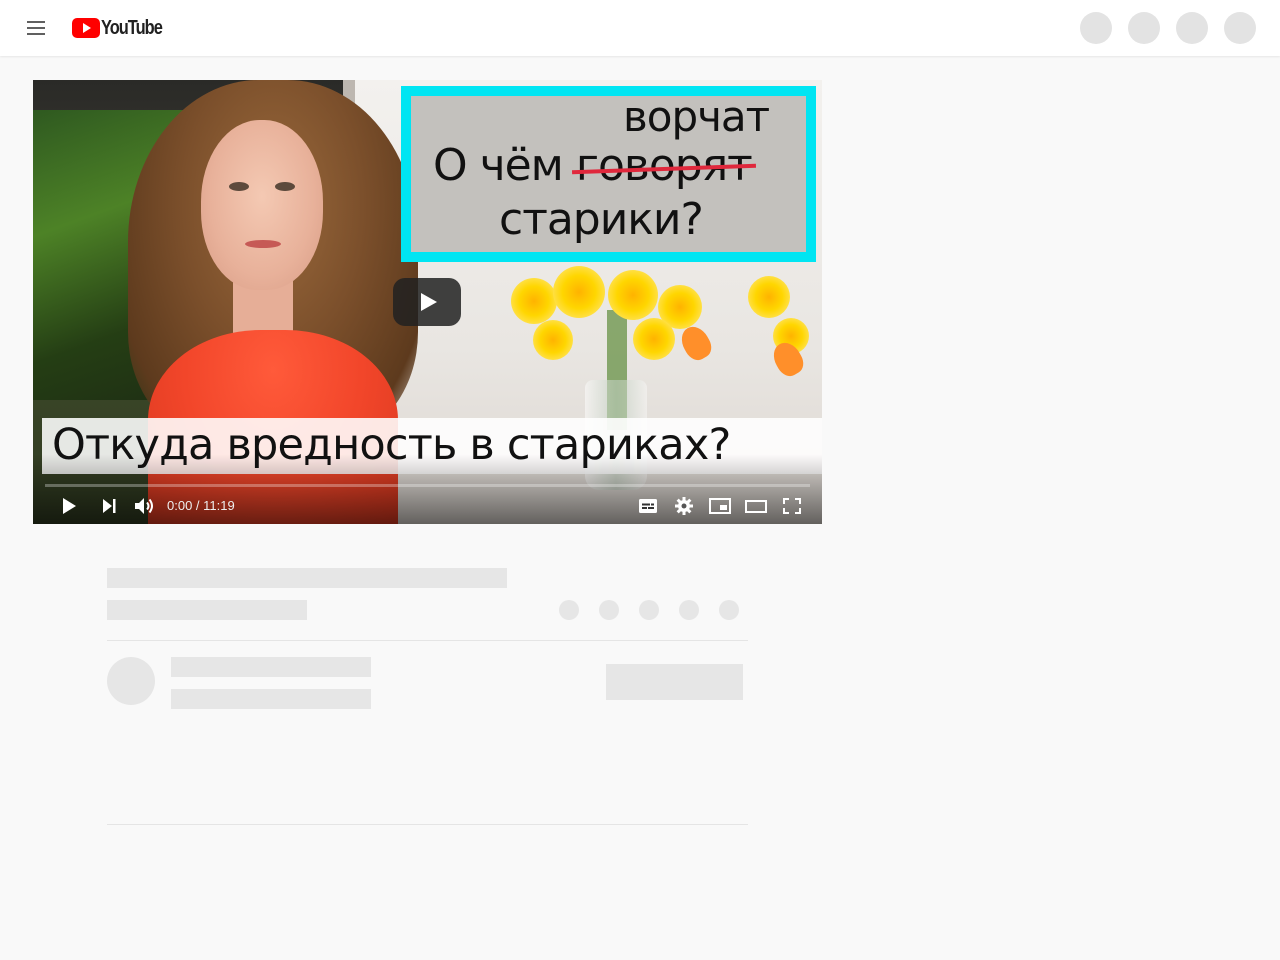  Describe the element at coordinates (132, 27) in the screenshot. I see `logo-text: YouTube` at that location.